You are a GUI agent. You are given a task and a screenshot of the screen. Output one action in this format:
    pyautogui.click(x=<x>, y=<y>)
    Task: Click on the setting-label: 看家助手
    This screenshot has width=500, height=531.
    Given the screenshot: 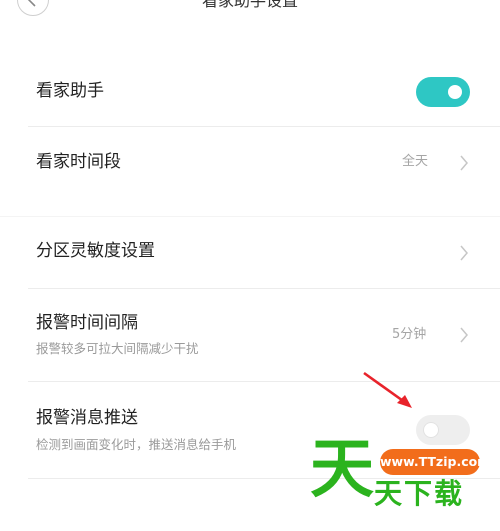 What is the action you would take?
    pyautogui.click(x=70, y=91)
    